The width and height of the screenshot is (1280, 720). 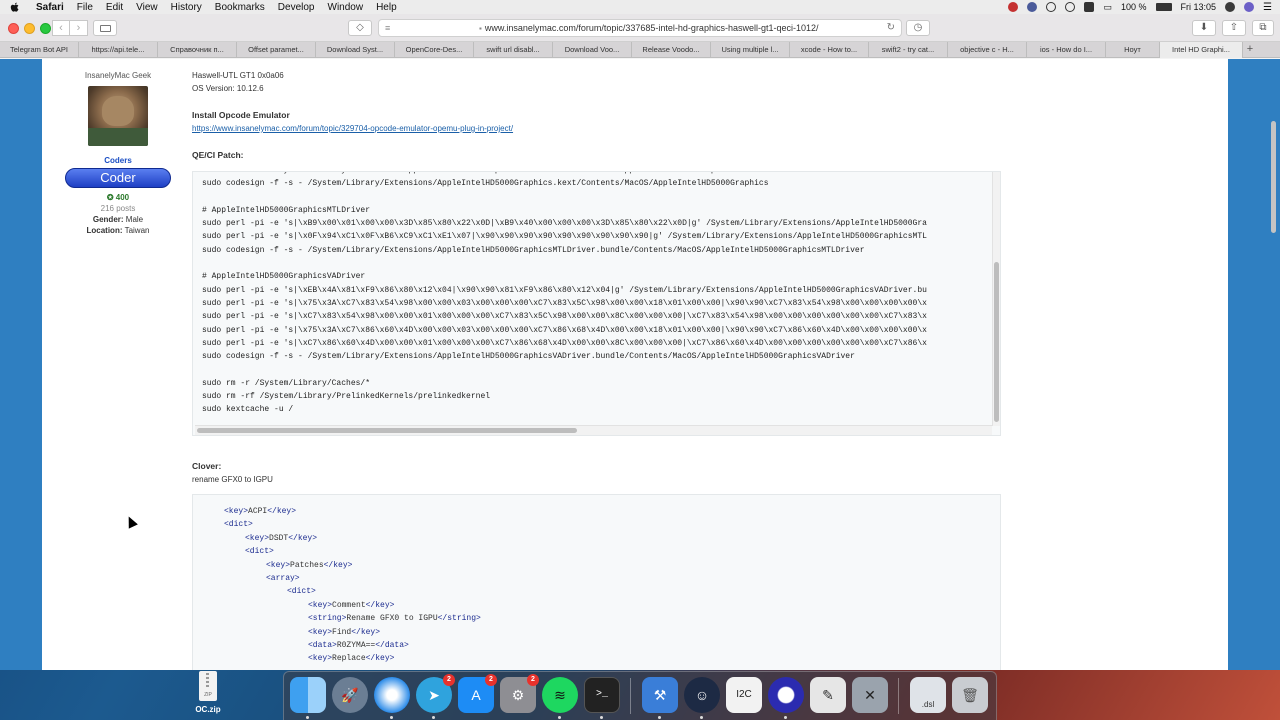 I want to click on launchpad-icon: 🚀, so click(x=350, y=695).